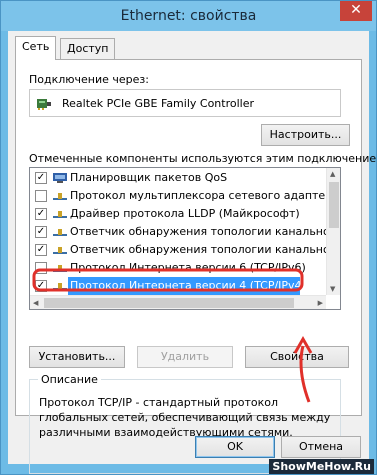 The height and width of the screenshot is (475, 377). I want to click on vertical-scrollbar: ▲ ▼, so click(333, 231).